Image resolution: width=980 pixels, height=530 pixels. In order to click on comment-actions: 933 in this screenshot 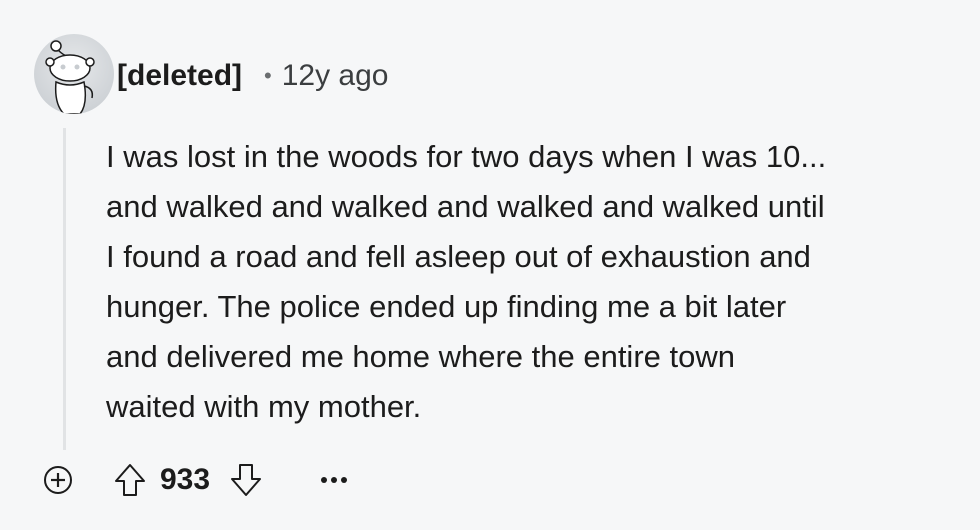, I will do `click(198, 480)`.